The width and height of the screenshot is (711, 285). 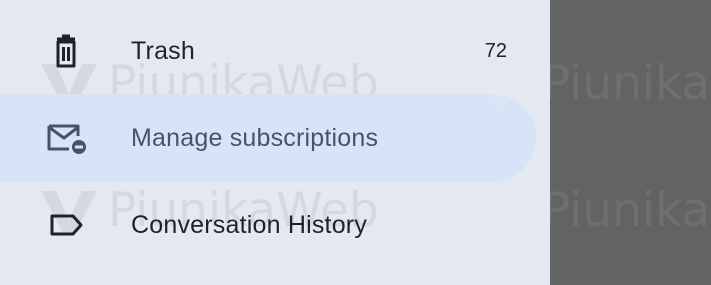 What do you see at coordinates (495, 50) in the screenshot?
I see `unread-count: 72` at bounding box center [495, 50].